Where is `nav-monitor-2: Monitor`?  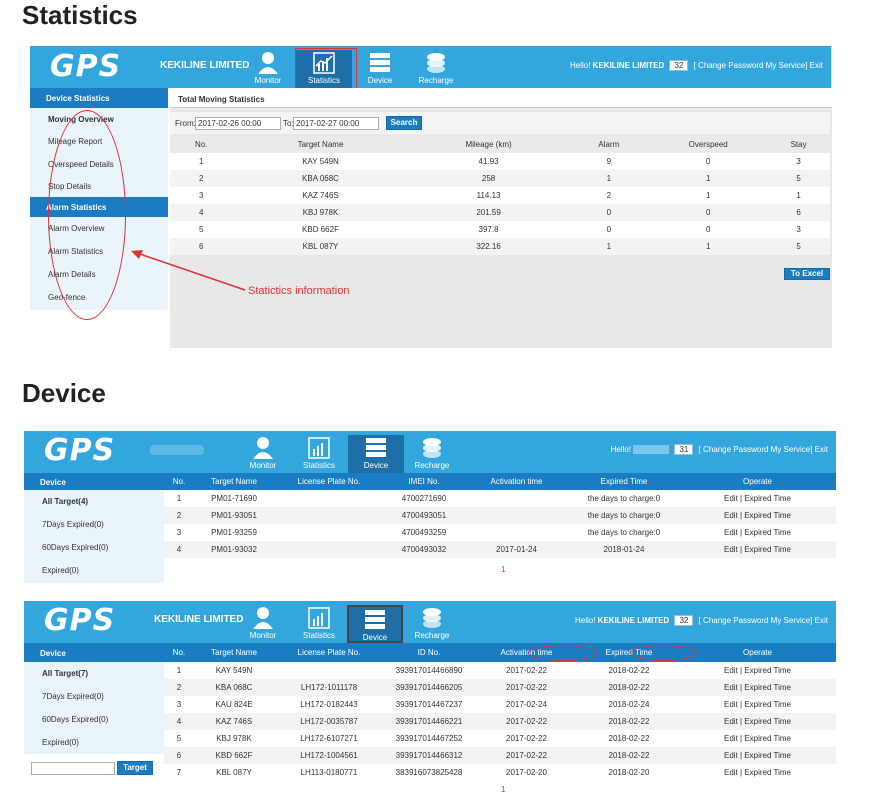
nav-monitor-2: Monitor is located at coordinates (263, 452).